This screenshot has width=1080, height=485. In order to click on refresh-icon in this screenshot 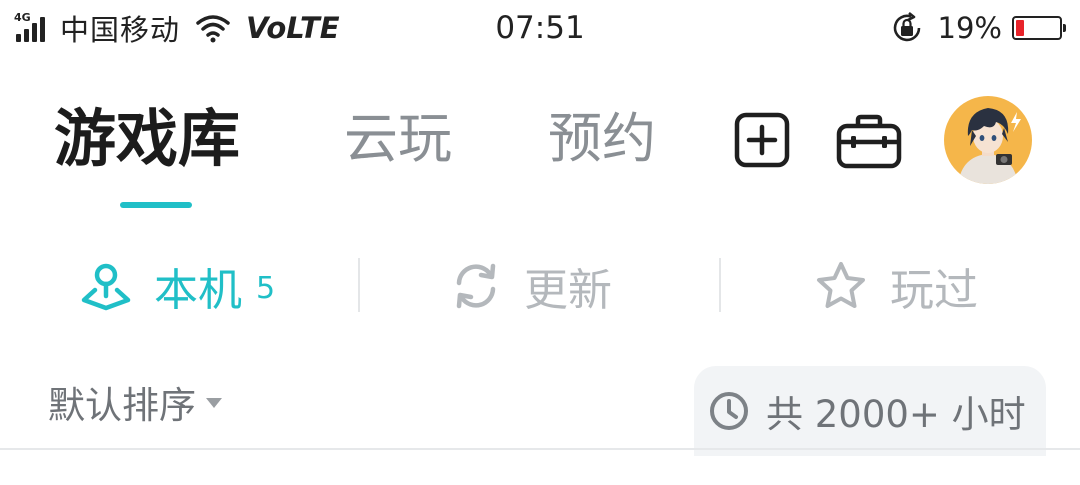, I will do `click(476, 286)`.